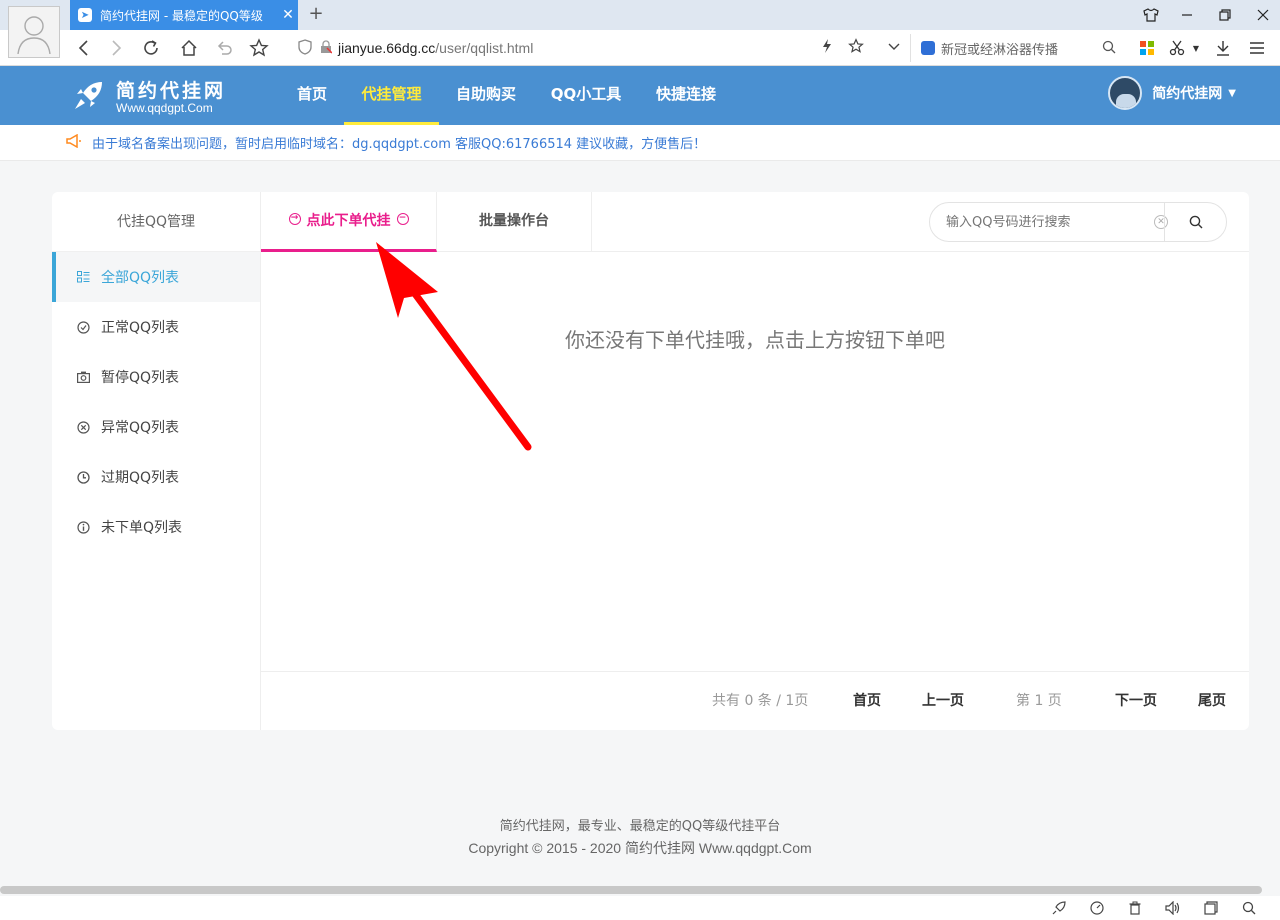 The image size is (1280, 920). What do you see at coordinates (189, 48) in the screenshot?
I see `home-icon` at bounding box center [189, 48].